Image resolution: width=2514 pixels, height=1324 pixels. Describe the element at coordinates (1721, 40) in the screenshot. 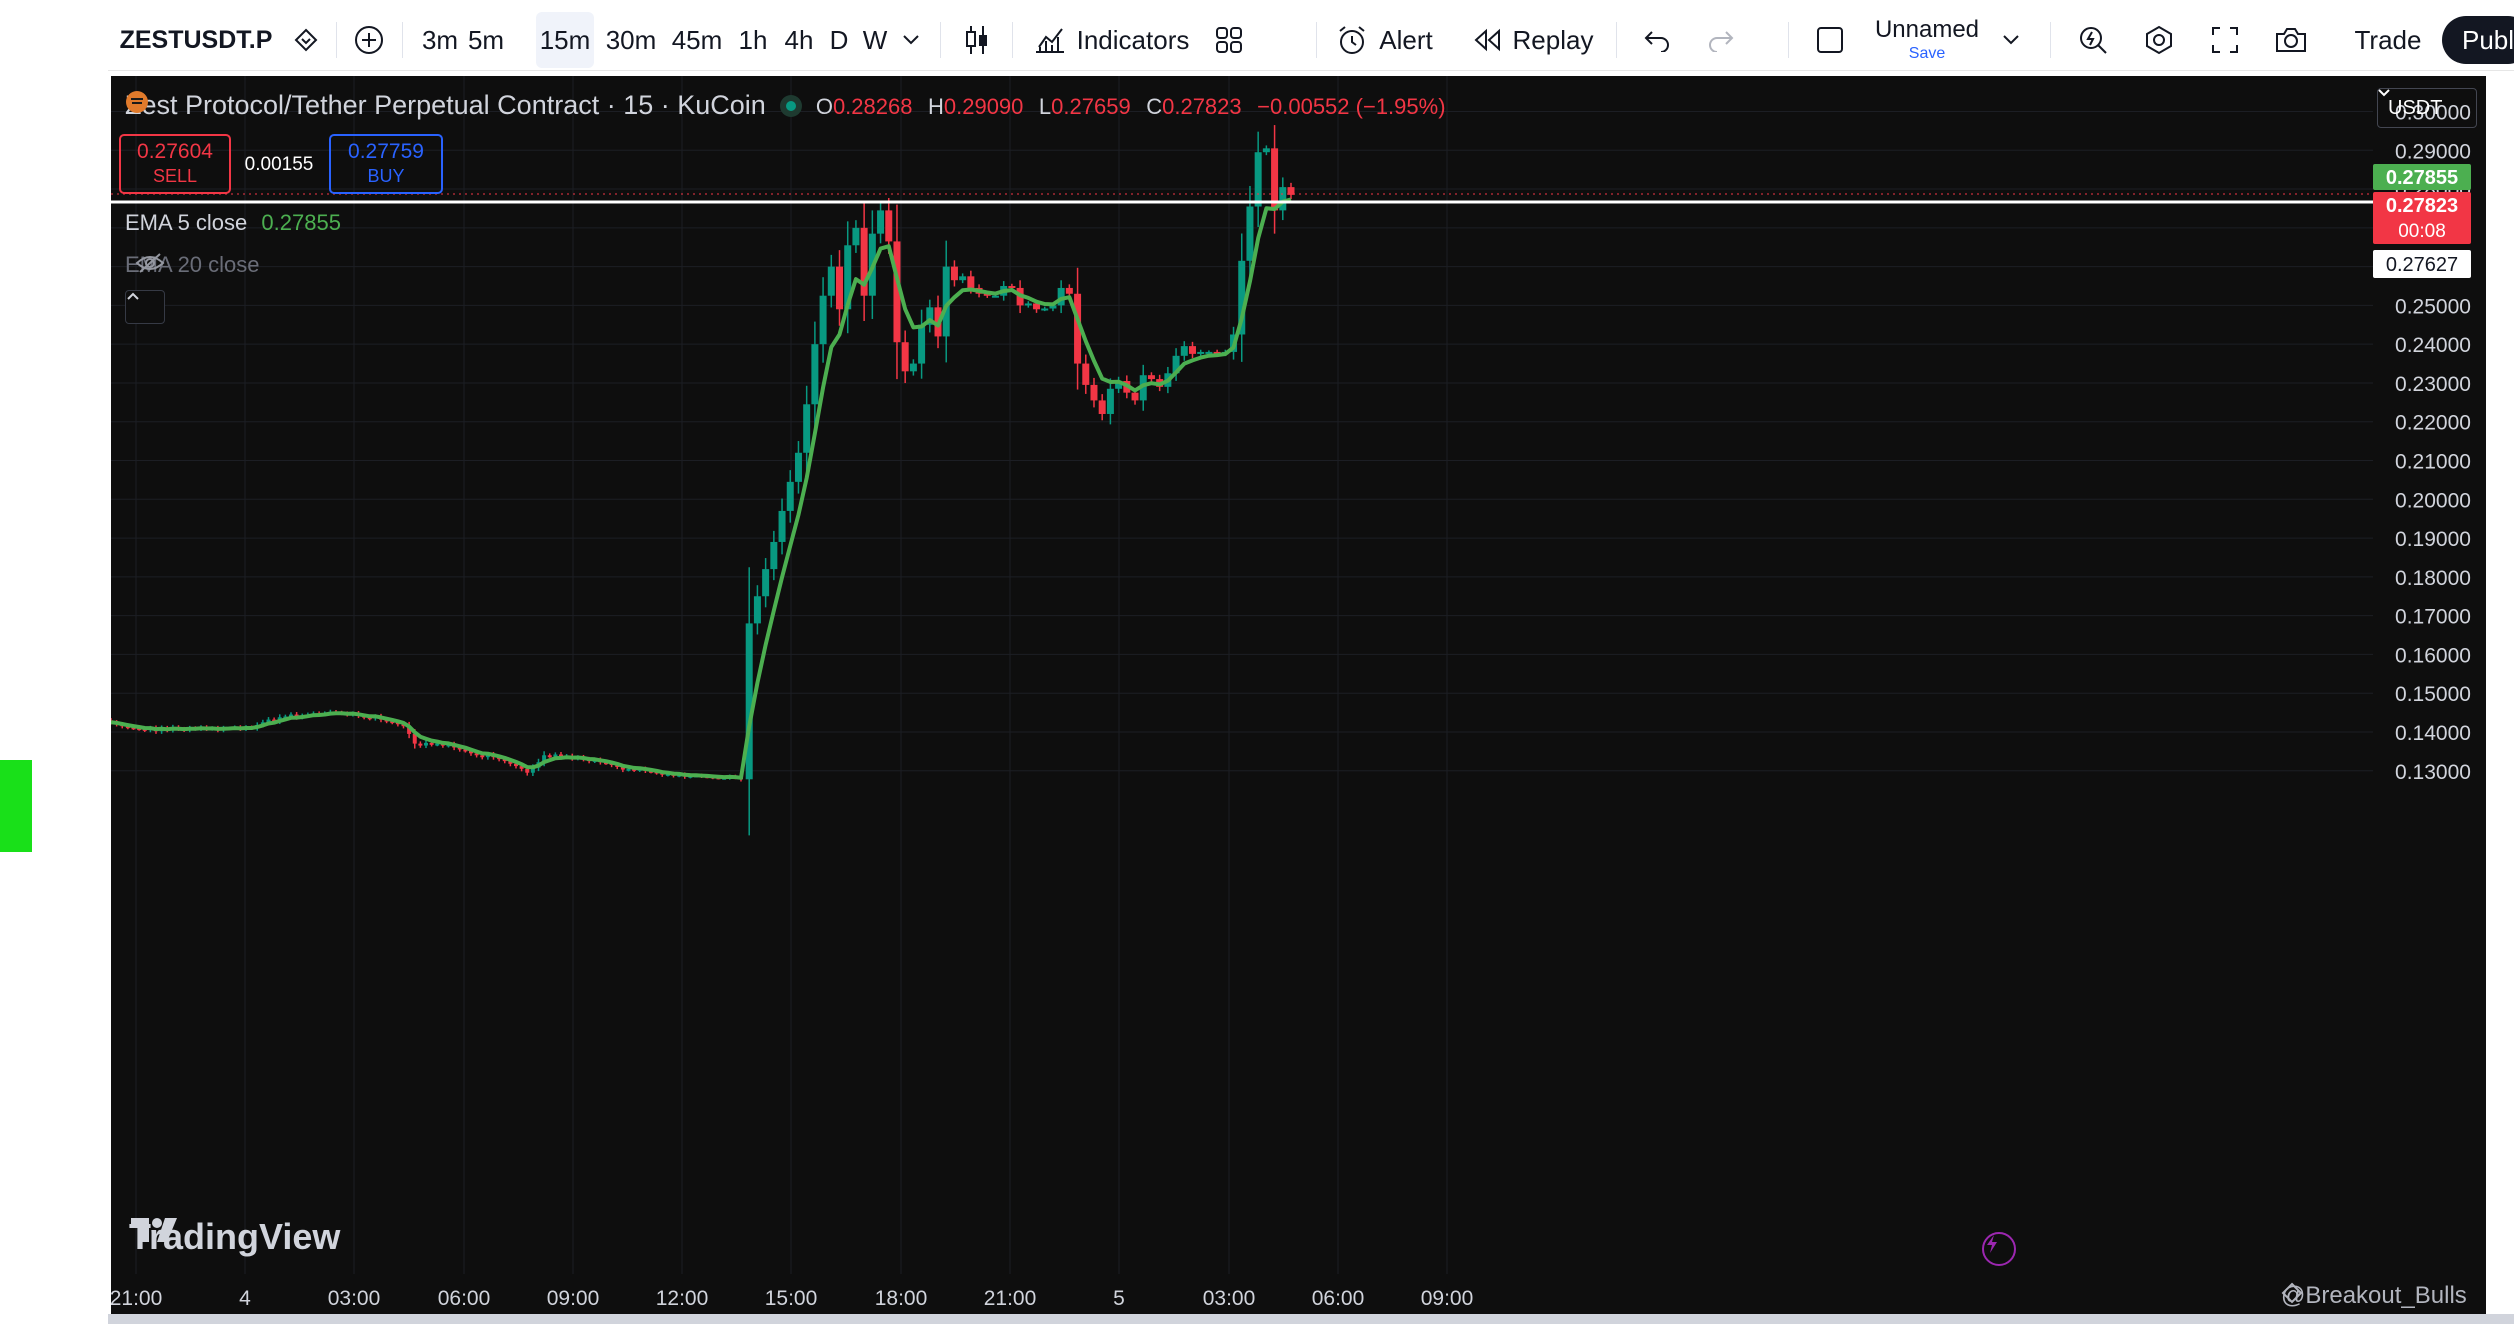

I see `redo-icon` at that location.